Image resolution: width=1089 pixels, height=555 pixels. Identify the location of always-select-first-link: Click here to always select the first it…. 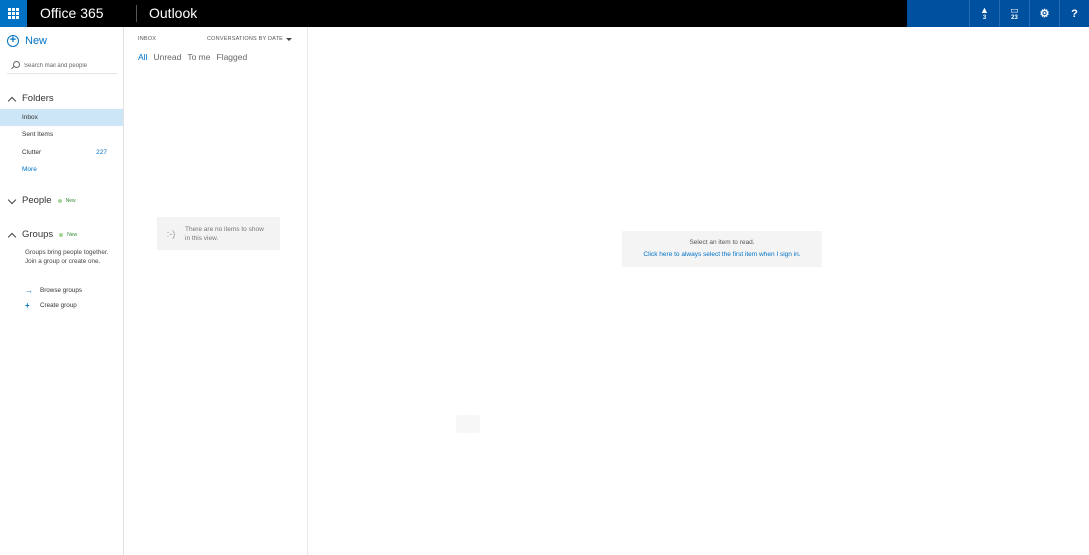
(722, 254).